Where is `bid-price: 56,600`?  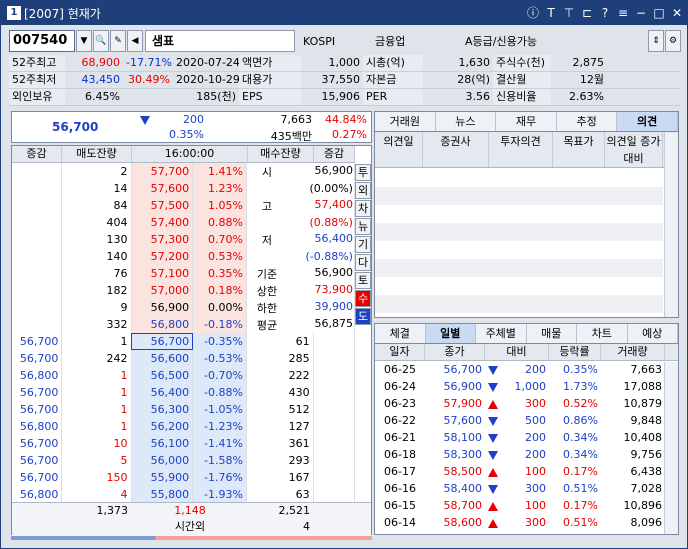 bid-price: 56,600 is located at coordinates (162, 358).